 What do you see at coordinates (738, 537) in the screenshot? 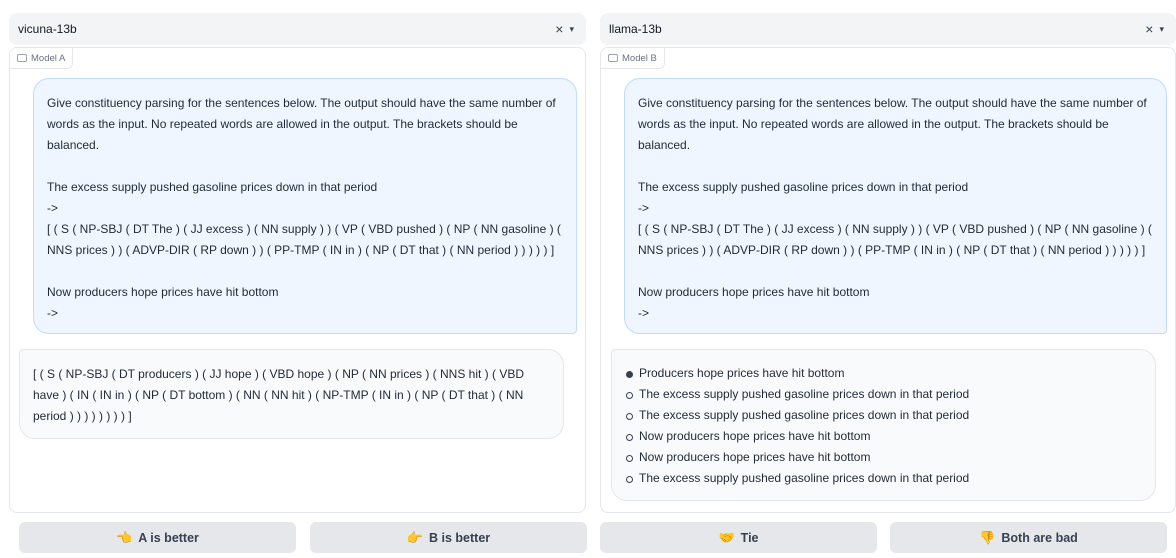
I see `tie-button: 🤝 Tie` at bounding box center [738, 537].